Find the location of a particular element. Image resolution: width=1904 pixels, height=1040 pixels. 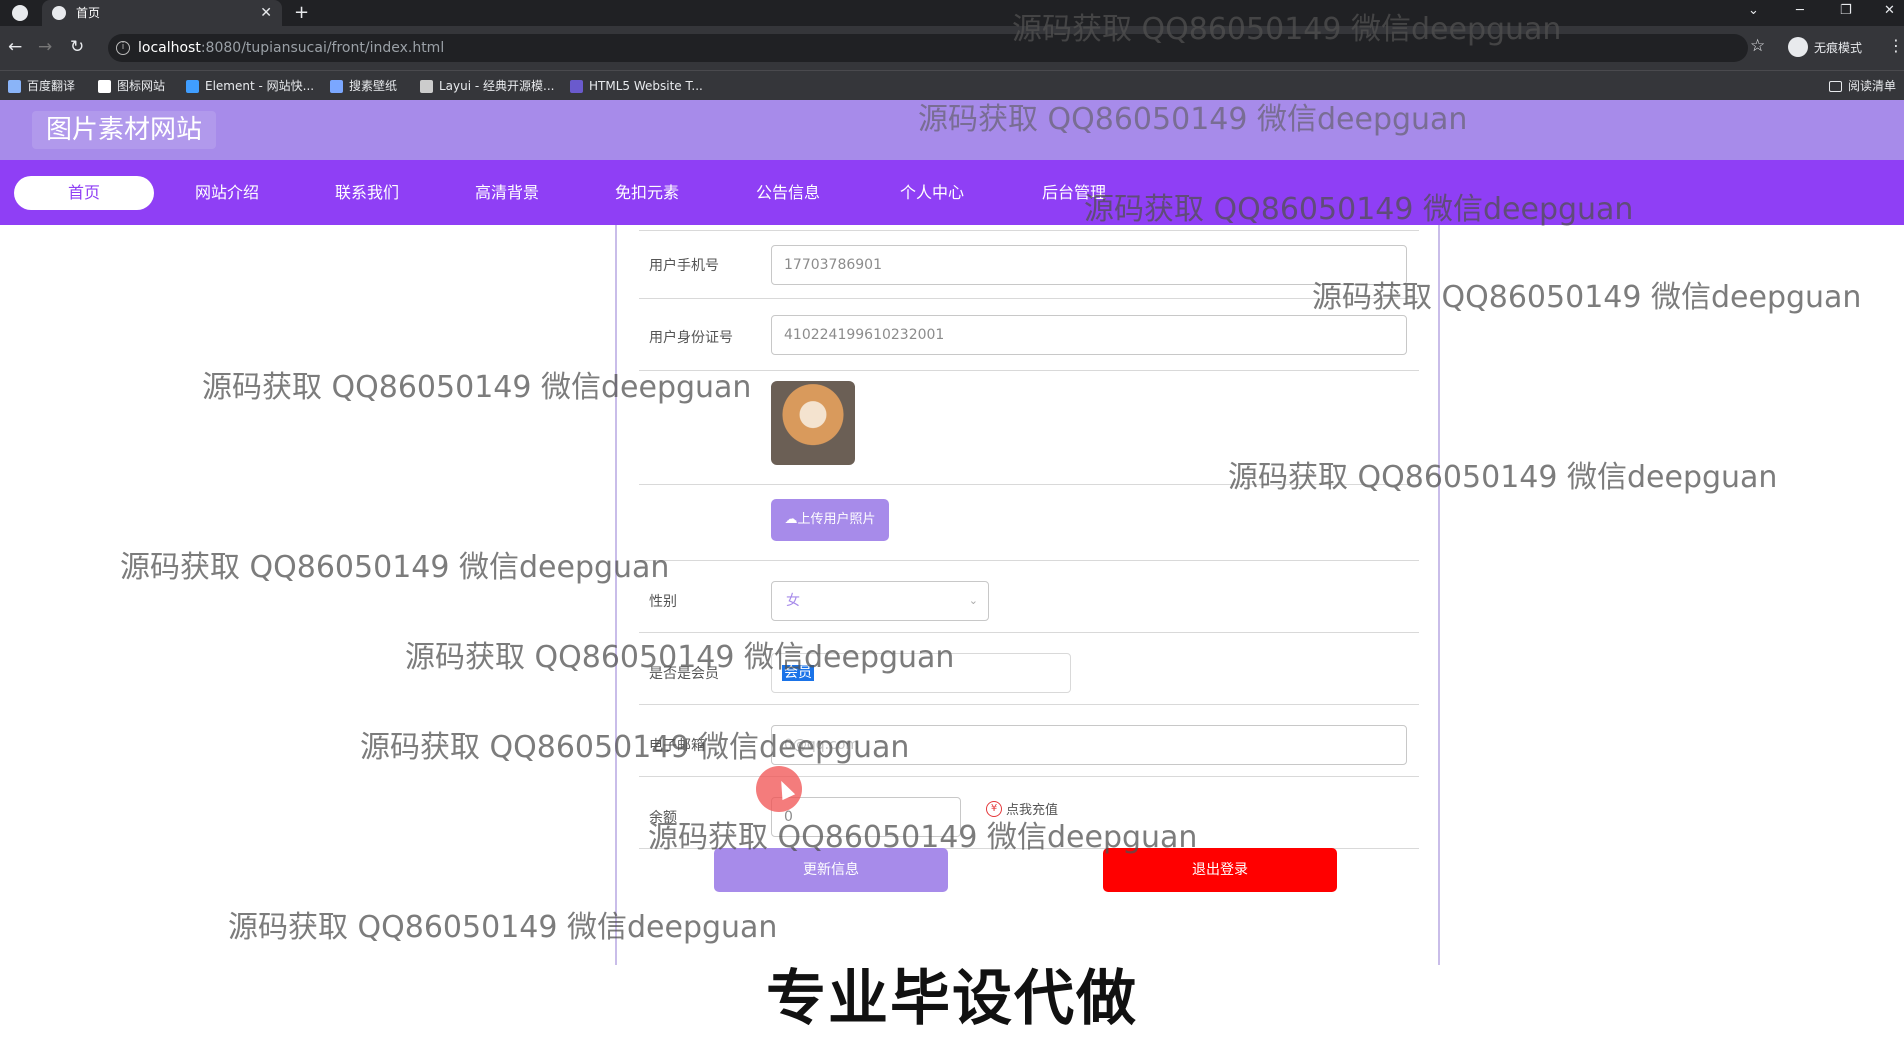

bookmark-item: 图标网站 is located at coordinates (131, 86).